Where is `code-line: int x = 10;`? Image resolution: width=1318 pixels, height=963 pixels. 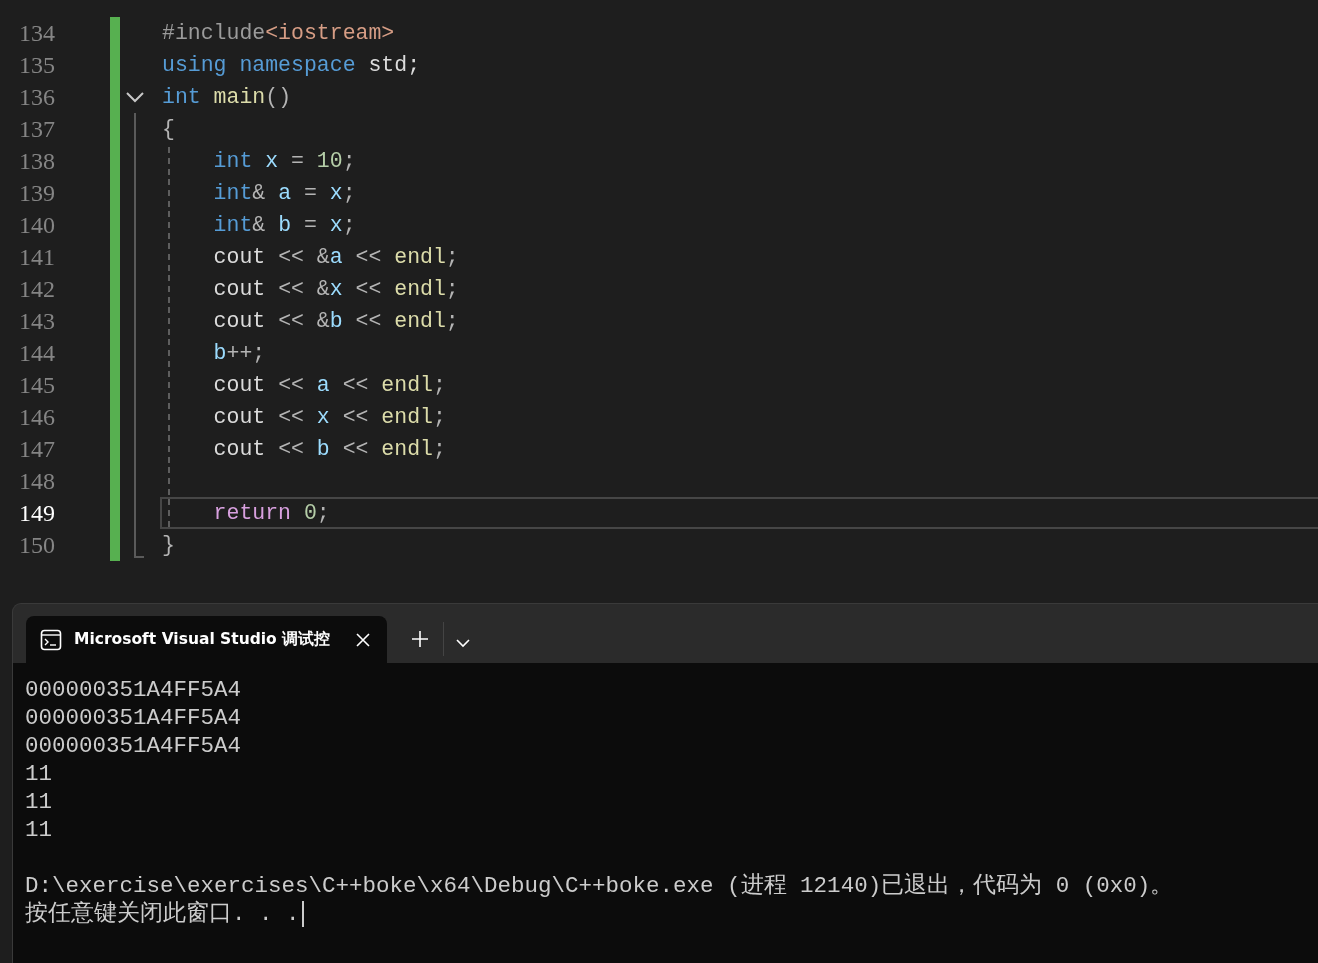
code-line: int x = 10; is located at coordinates (284, 161).